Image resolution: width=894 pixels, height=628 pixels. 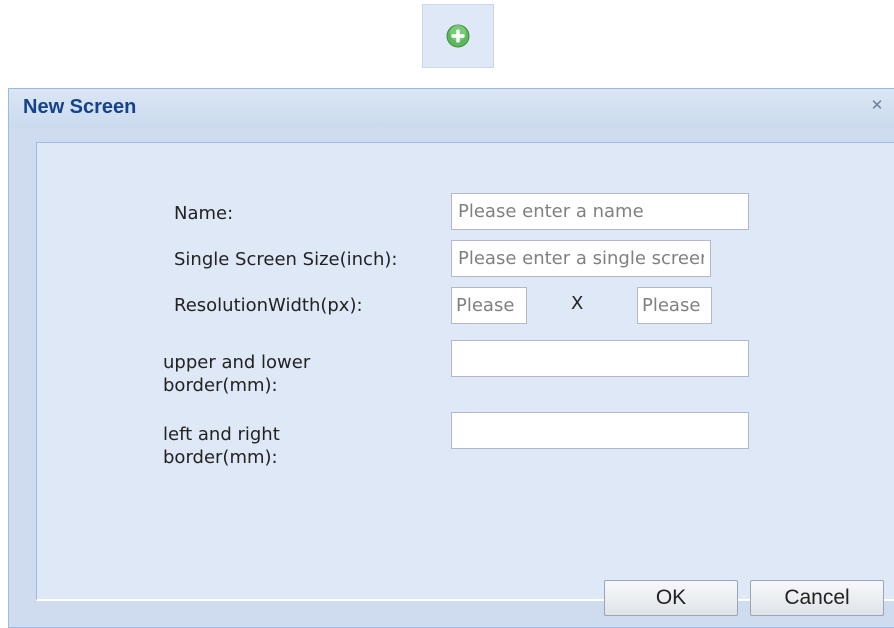 What do you see at coordinates (600, 358) in the screenshot?
I see `upper-lower-border-input` at bounding box center [600, 358].